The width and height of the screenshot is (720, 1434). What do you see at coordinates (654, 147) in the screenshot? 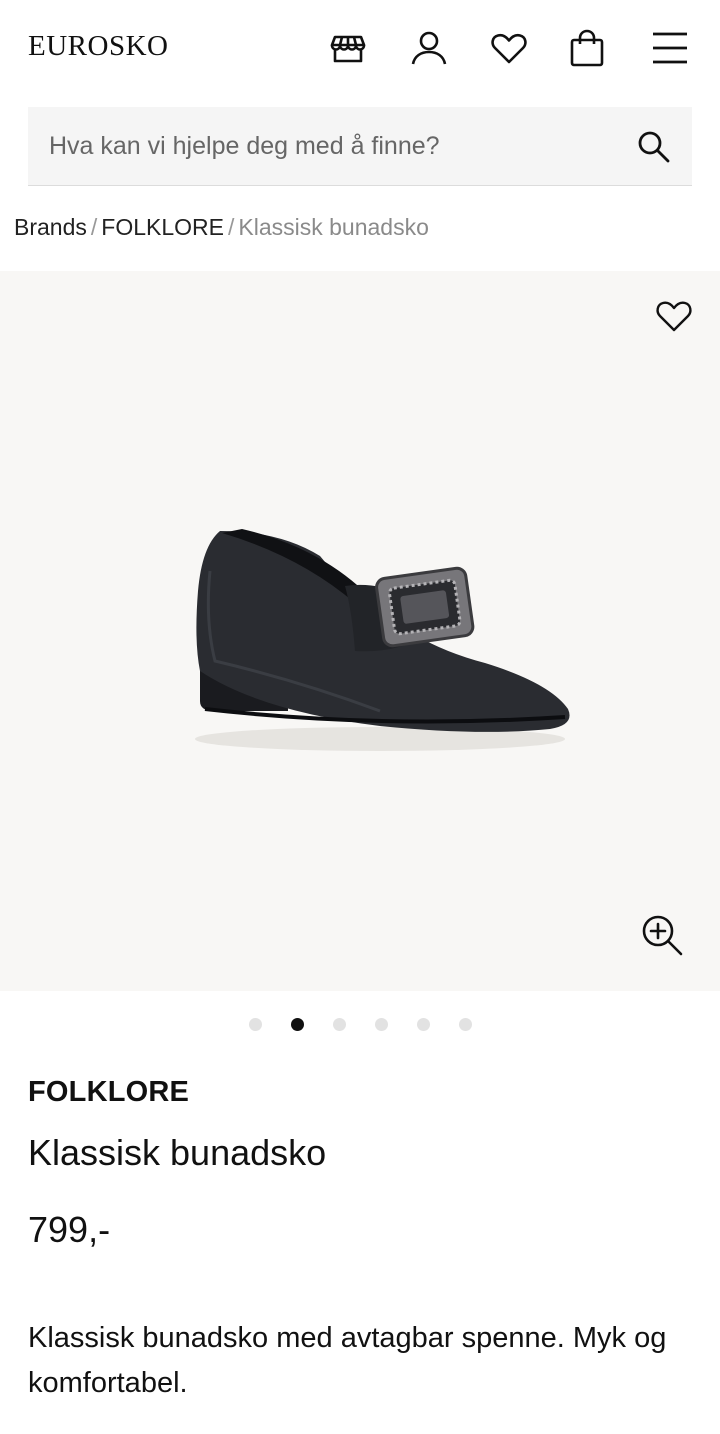
I see `search-icon` at bounding box center [654, 147].